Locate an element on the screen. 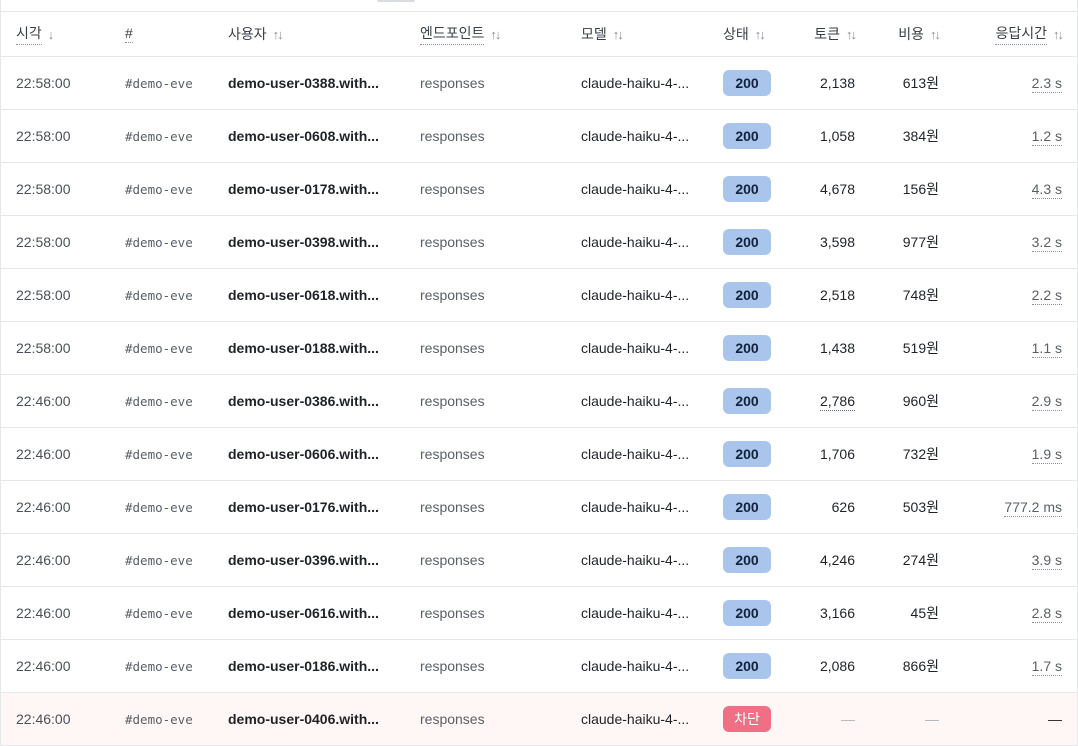 This screenshot has height=746, width=1078. tokens-text: 3,166 is located at coordinates (837, 613).